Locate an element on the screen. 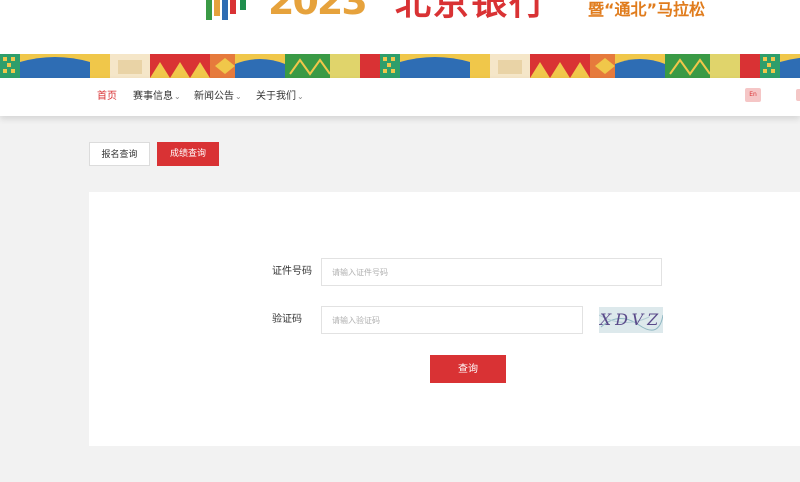 This screenshot has width=800, height=482. captcha-input is located at coordinates (452, 320).